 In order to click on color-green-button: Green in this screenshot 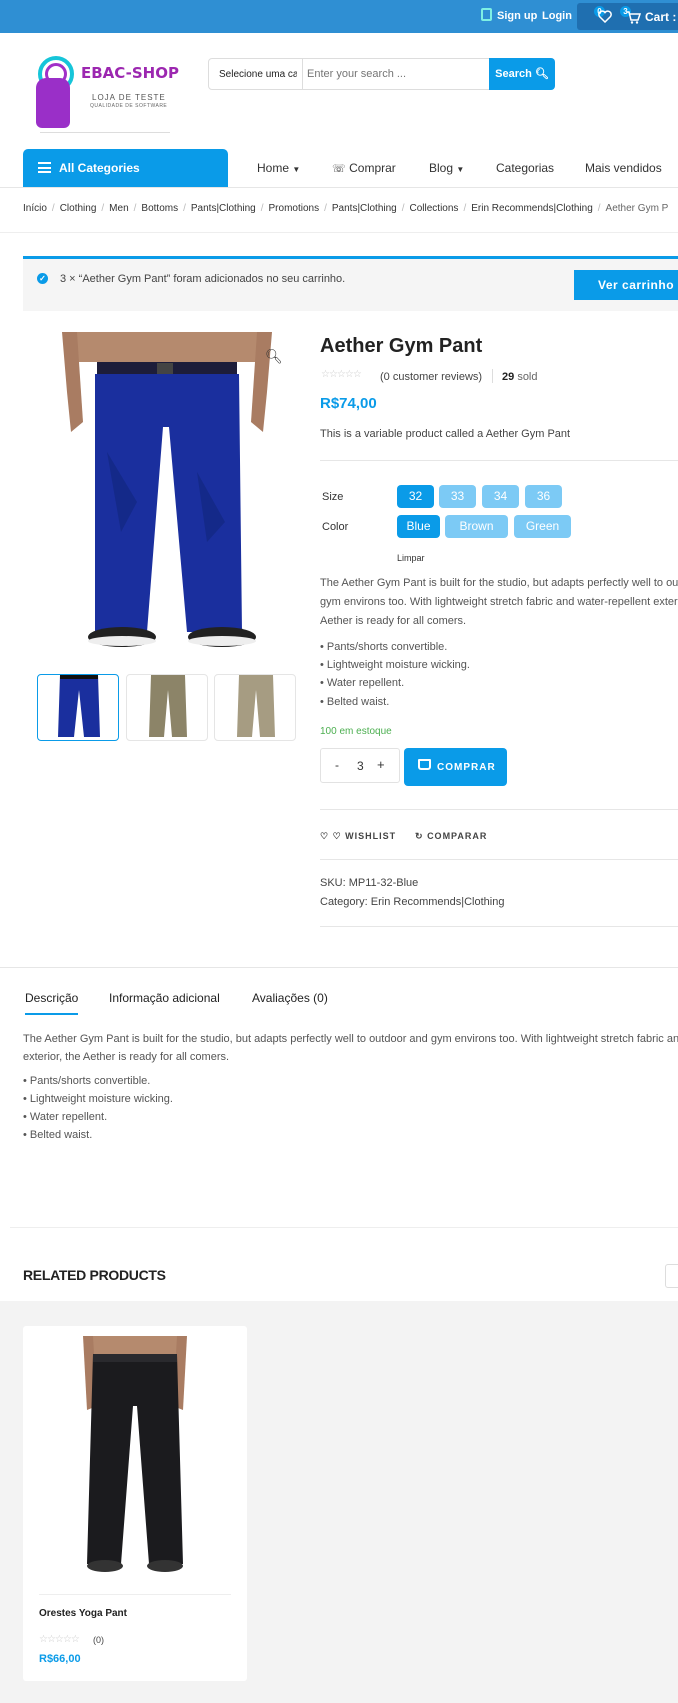, I will do `click(542, 526)`.